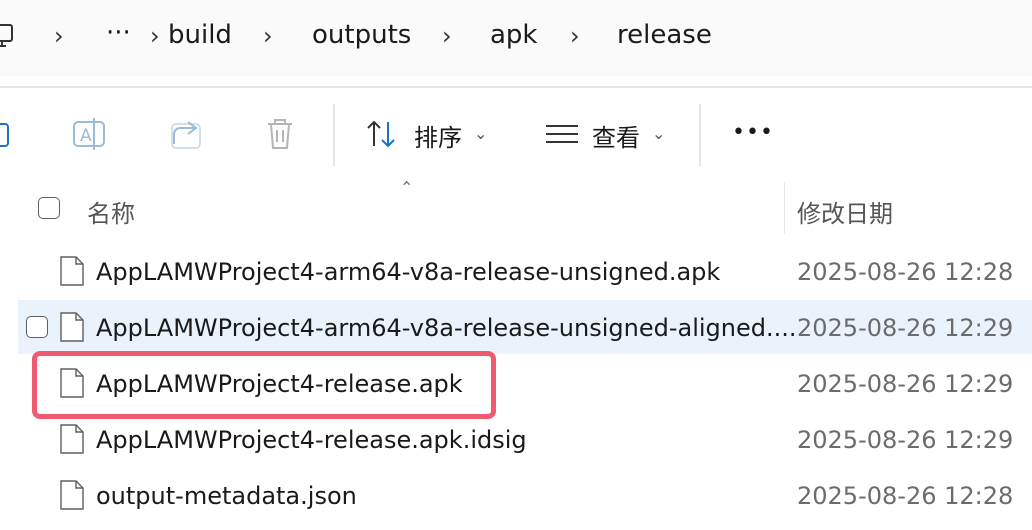  What do you see at coordinates (264, 385) in the screenshot?
I see `highlight-annotation-box` at bounding box center [264, 385].